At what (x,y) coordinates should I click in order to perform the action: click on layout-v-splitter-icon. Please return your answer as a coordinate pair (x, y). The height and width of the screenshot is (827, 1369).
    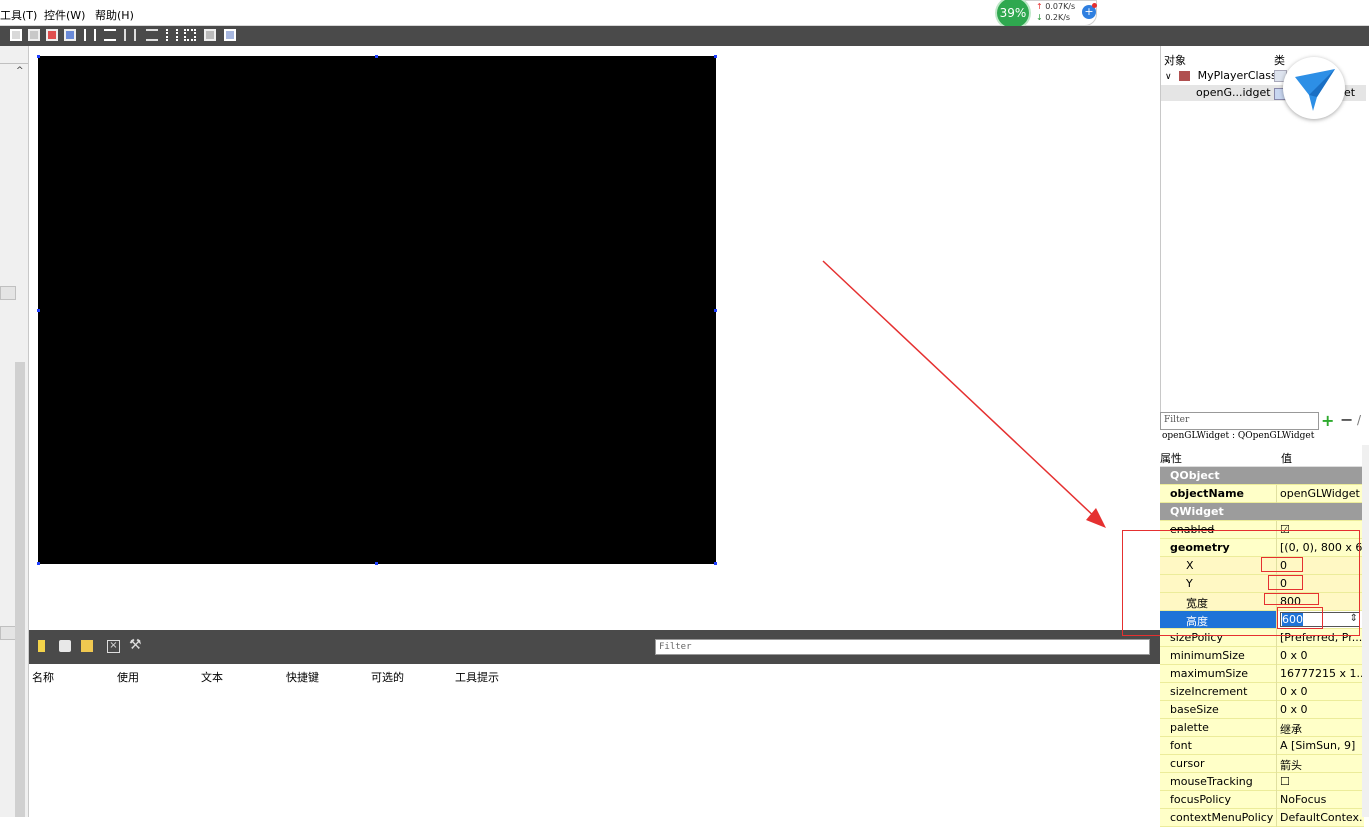
    Looking at the image, I should click on (152, 35).